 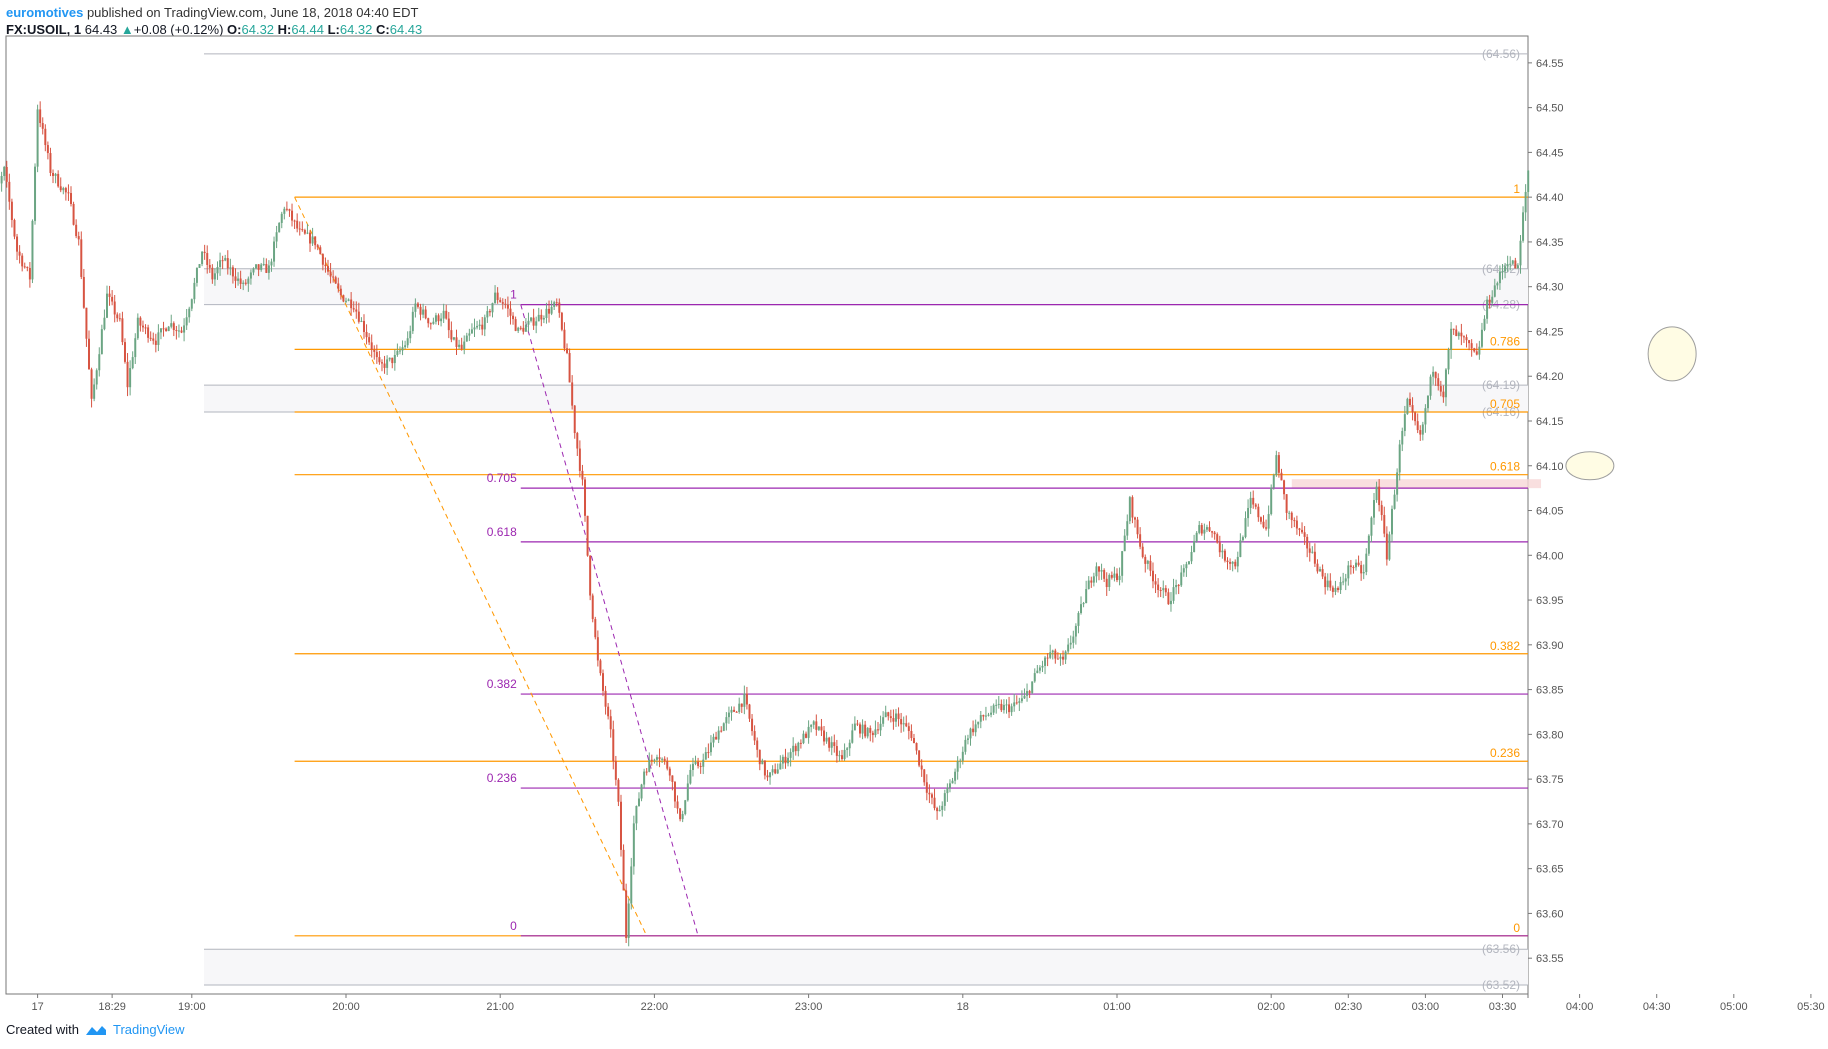 I want to click on brand-link: TradingView, so click(x=149, y=1029).